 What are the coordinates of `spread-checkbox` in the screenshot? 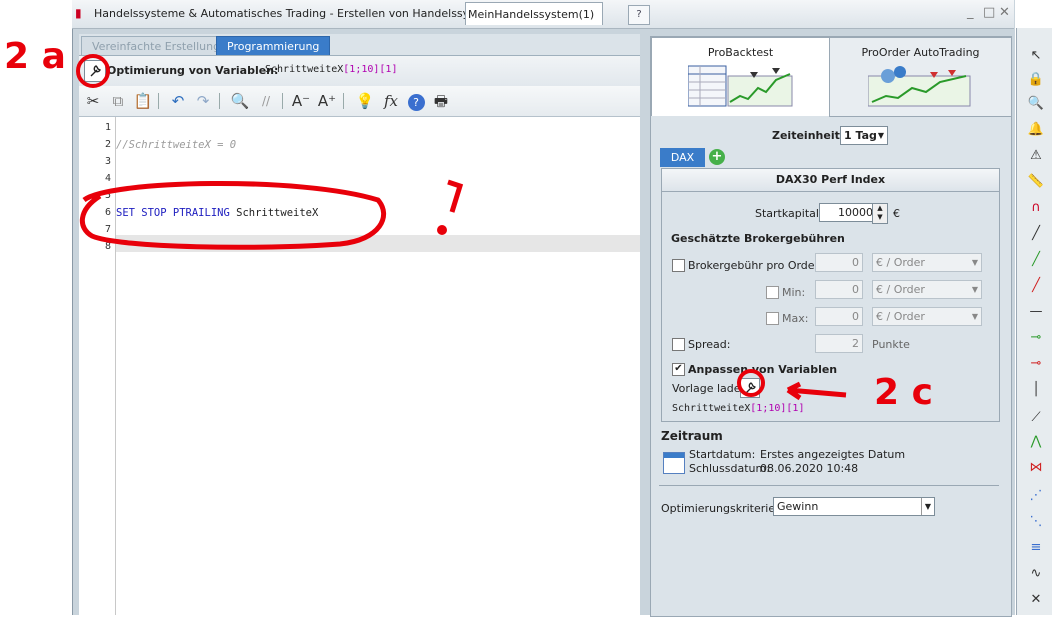 It's located at (678, 344).